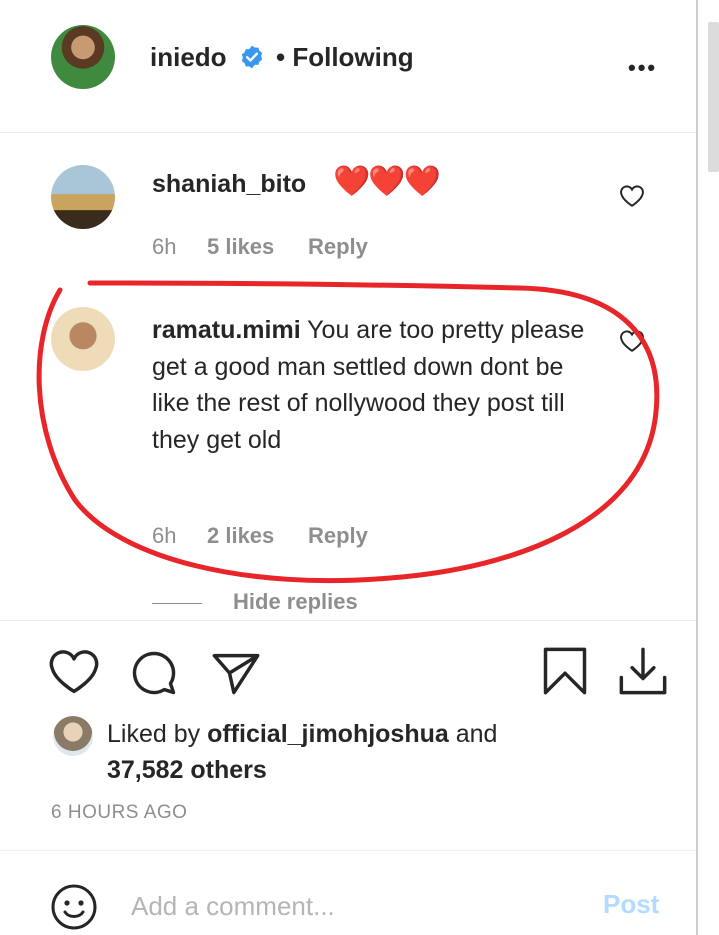  Describe the element at coordinates (154, 734) in the screenshot. I see `liked-by-prefix: Liked by` at that location.